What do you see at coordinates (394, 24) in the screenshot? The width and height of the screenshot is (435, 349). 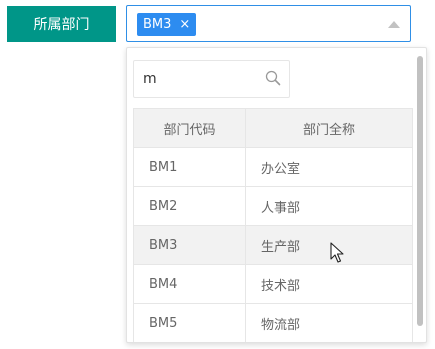 I see `caret-up-icon` at bounding box center [394, 24].